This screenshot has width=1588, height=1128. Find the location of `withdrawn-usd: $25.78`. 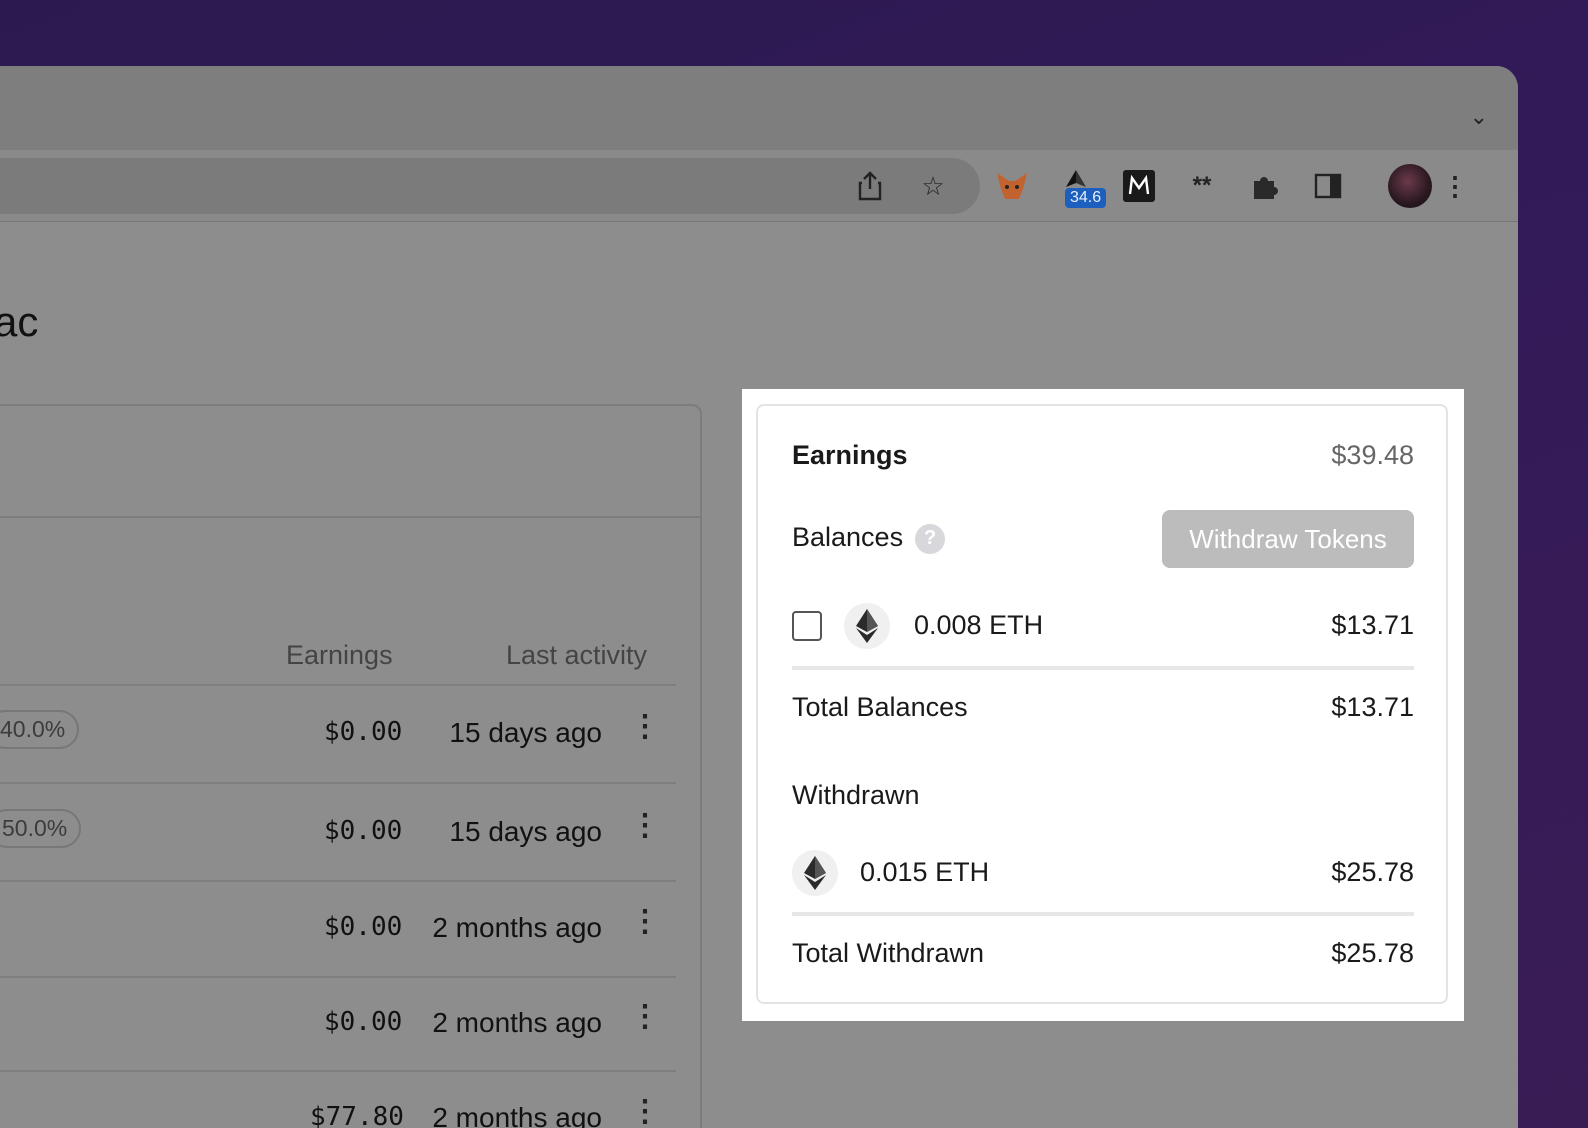

withdrawn-usd: $25.78 is located at coordinates (1372, 872).